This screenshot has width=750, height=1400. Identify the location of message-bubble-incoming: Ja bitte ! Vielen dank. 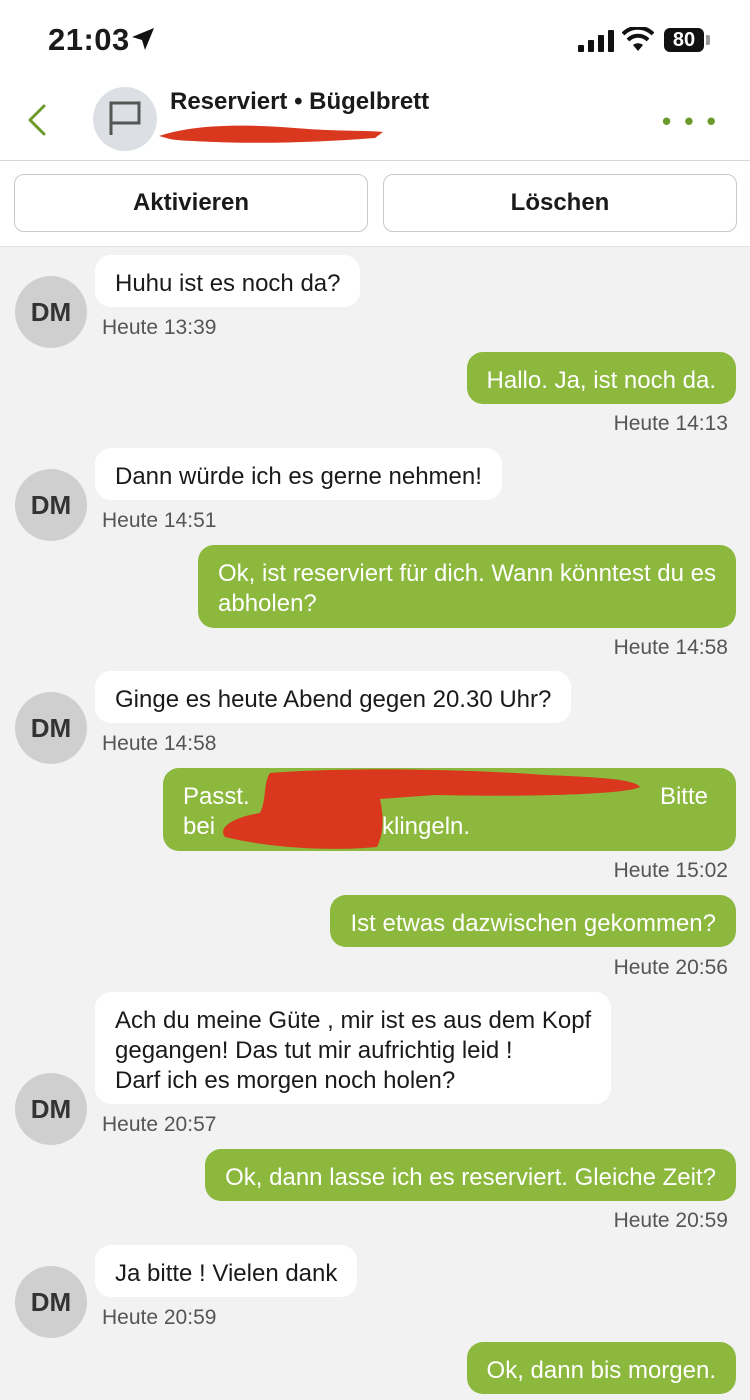
(226, 1271).